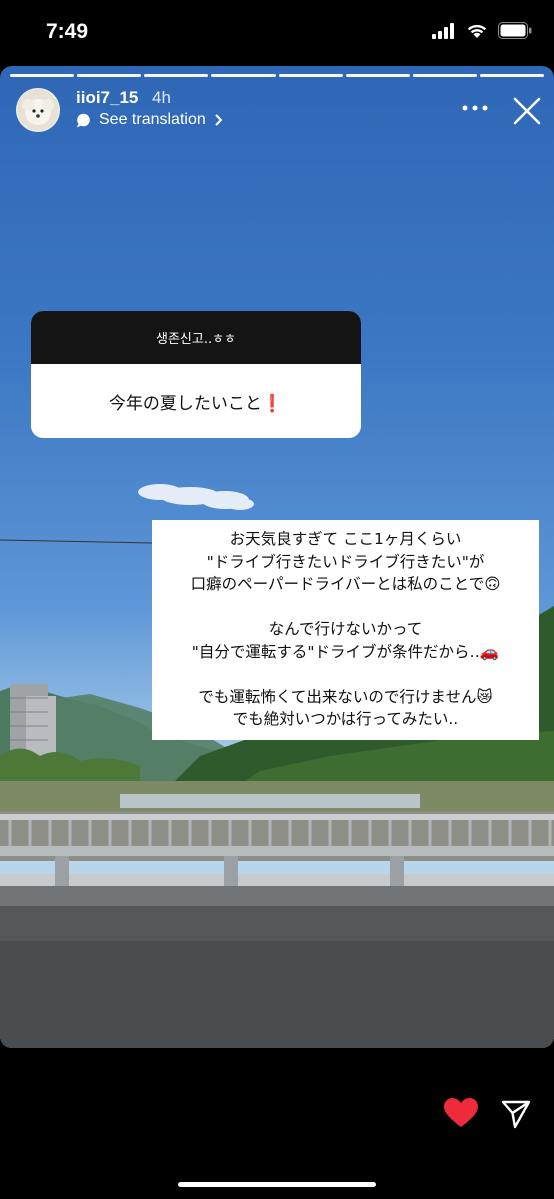 Image resolution: width=554 pixels, height=1199 pixels. Describe the element at coordinates (196, 403) in the screenshot. I see `question-sticker-answer: 今年の夏したいこと❗` at that location.